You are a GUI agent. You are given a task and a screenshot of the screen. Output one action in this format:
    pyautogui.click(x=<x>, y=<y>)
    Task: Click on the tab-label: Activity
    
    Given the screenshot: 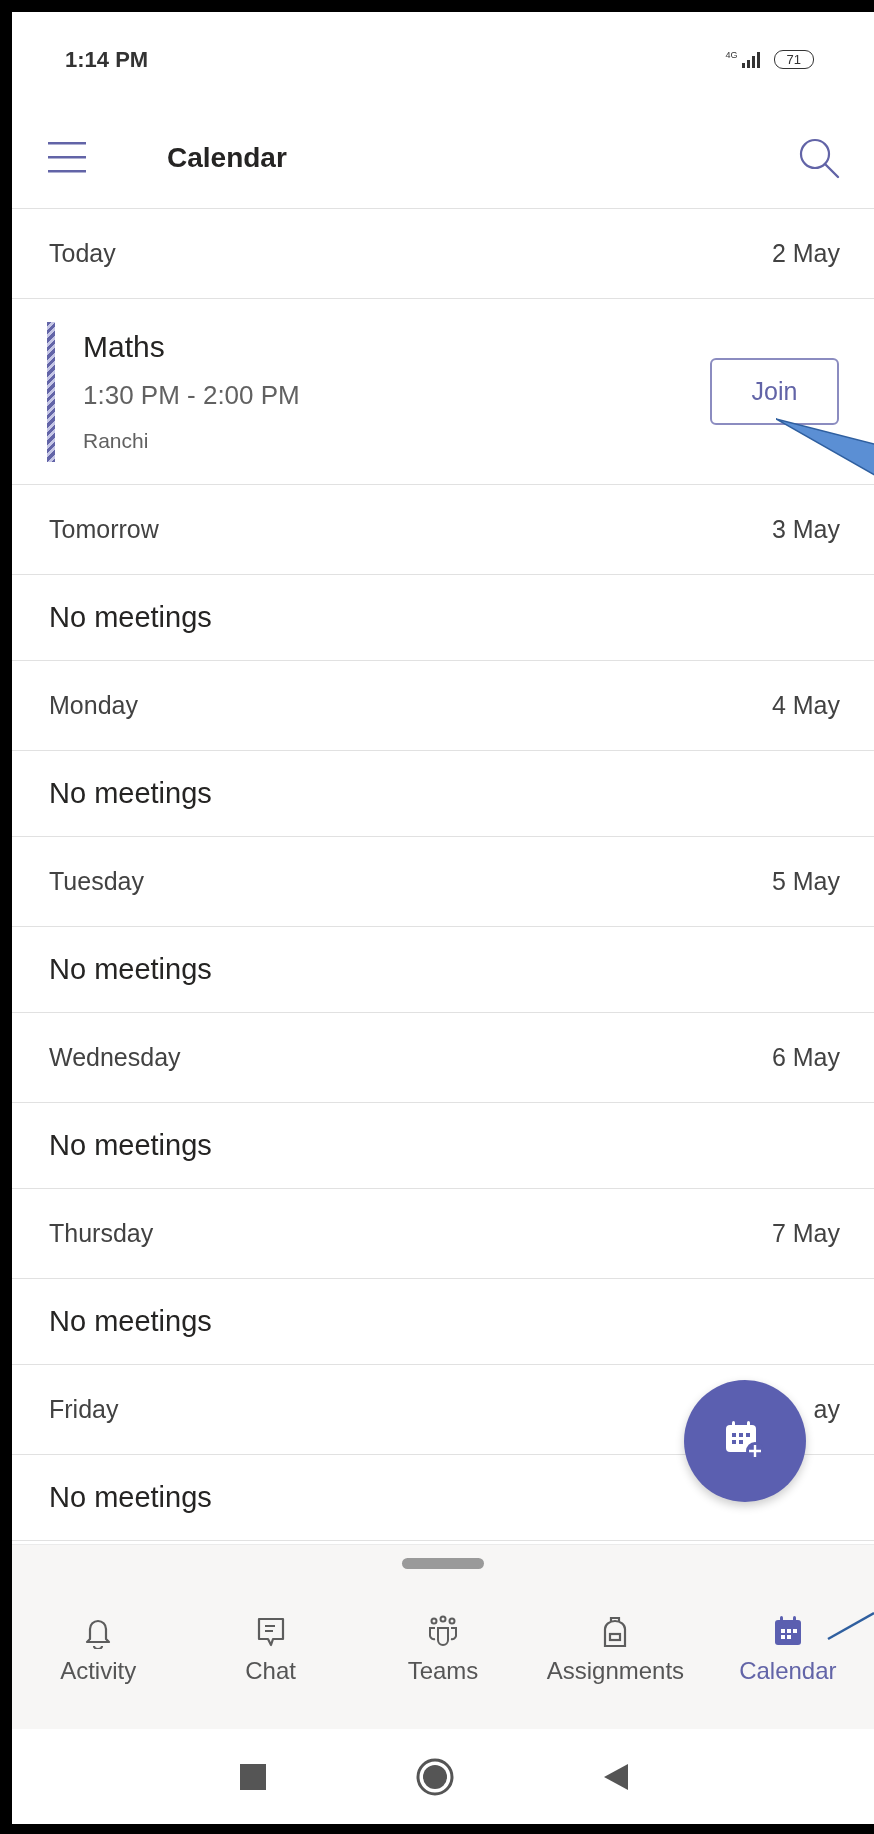 What is the action you would take?
    pyautogui.click(x=98, y=1671)
    